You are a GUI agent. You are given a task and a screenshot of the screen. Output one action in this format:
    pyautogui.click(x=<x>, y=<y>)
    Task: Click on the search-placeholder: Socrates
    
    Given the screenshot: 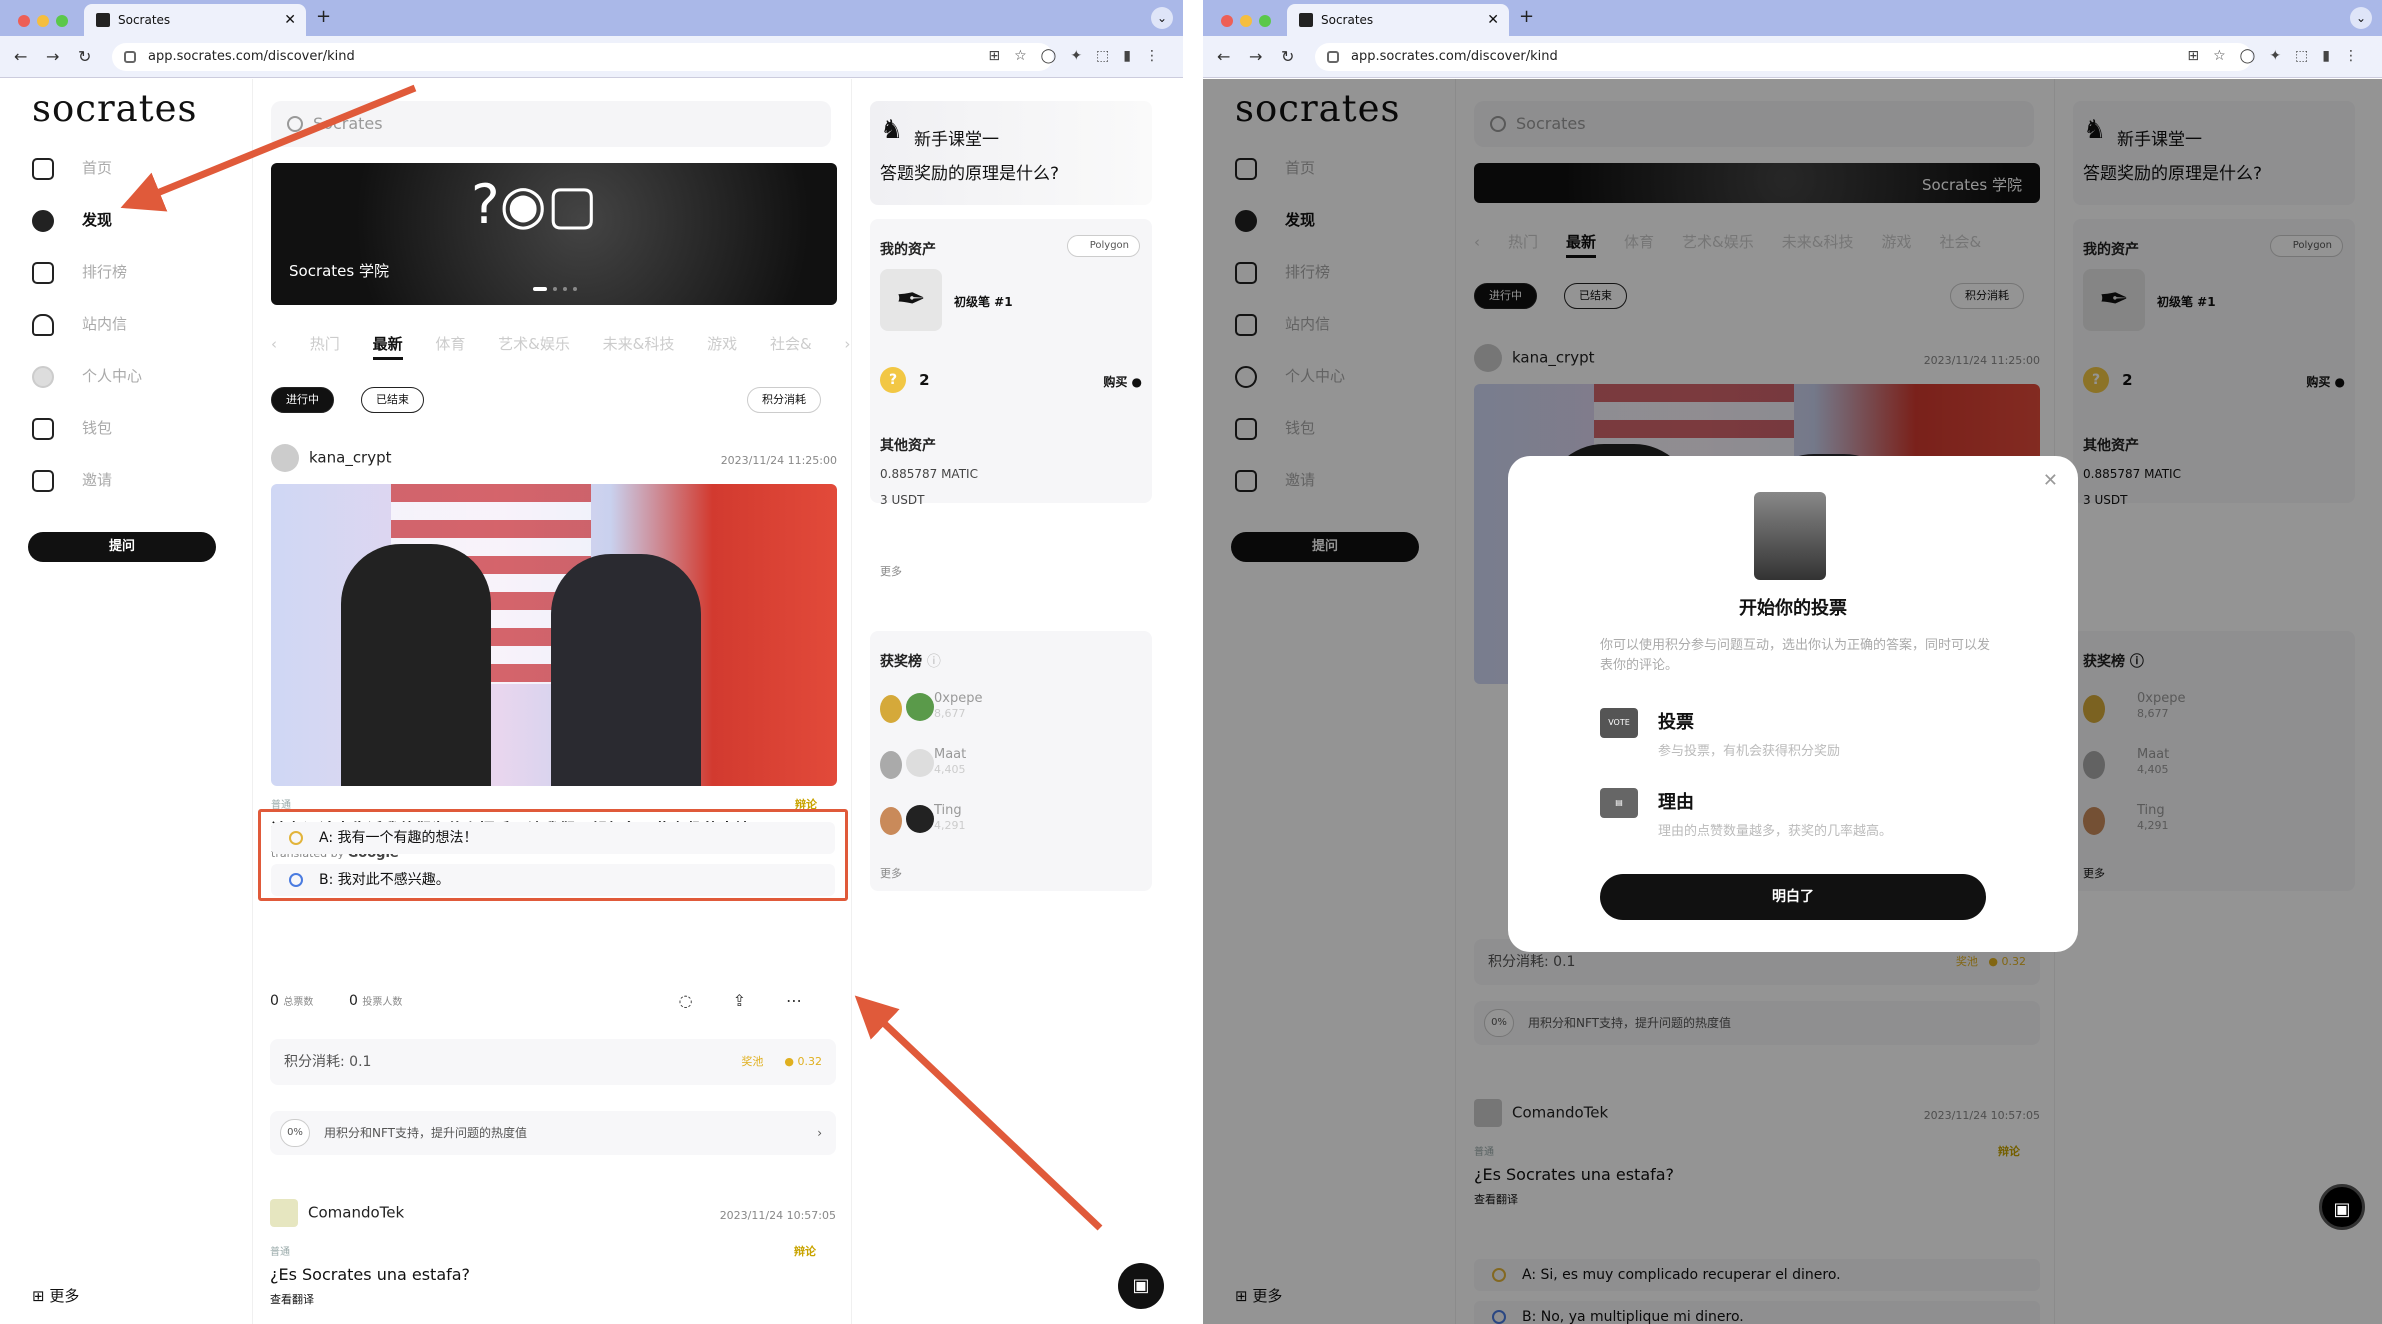 What is the action you would take?
    pyautogui.click(x=348, y=123)
    